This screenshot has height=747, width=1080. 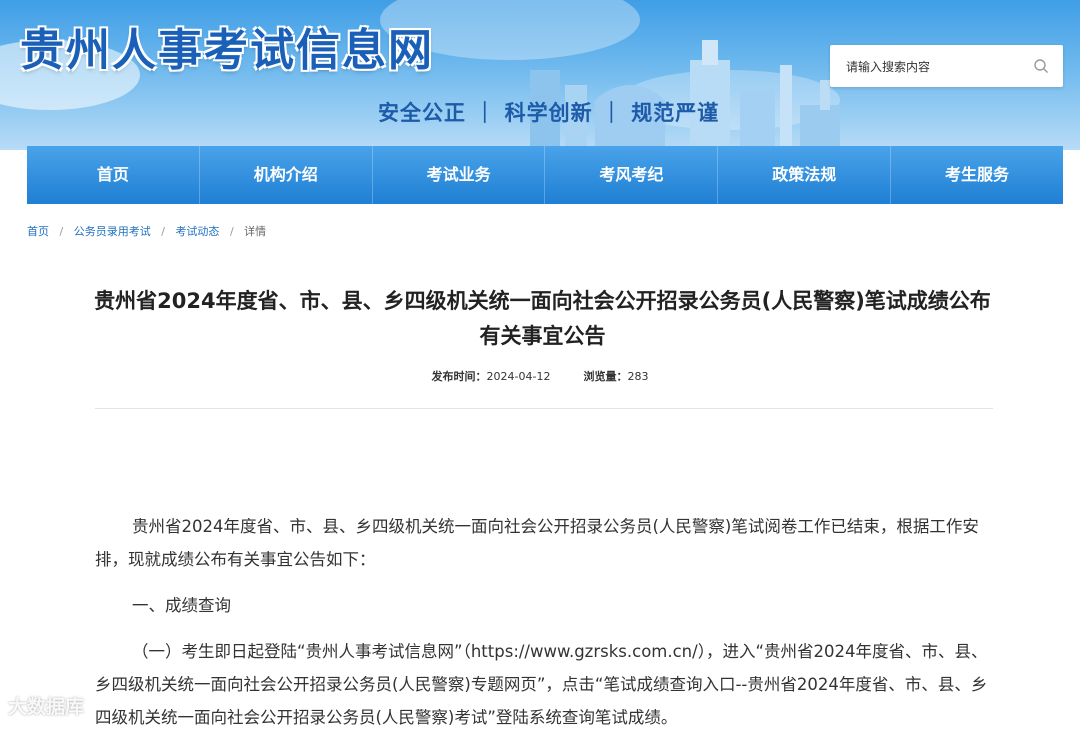 What do you see at coordinates (632, 175) in the screenshot?
I see `nav-item-exam-discipline: 考风考纪` at bounding box center [632, 175].